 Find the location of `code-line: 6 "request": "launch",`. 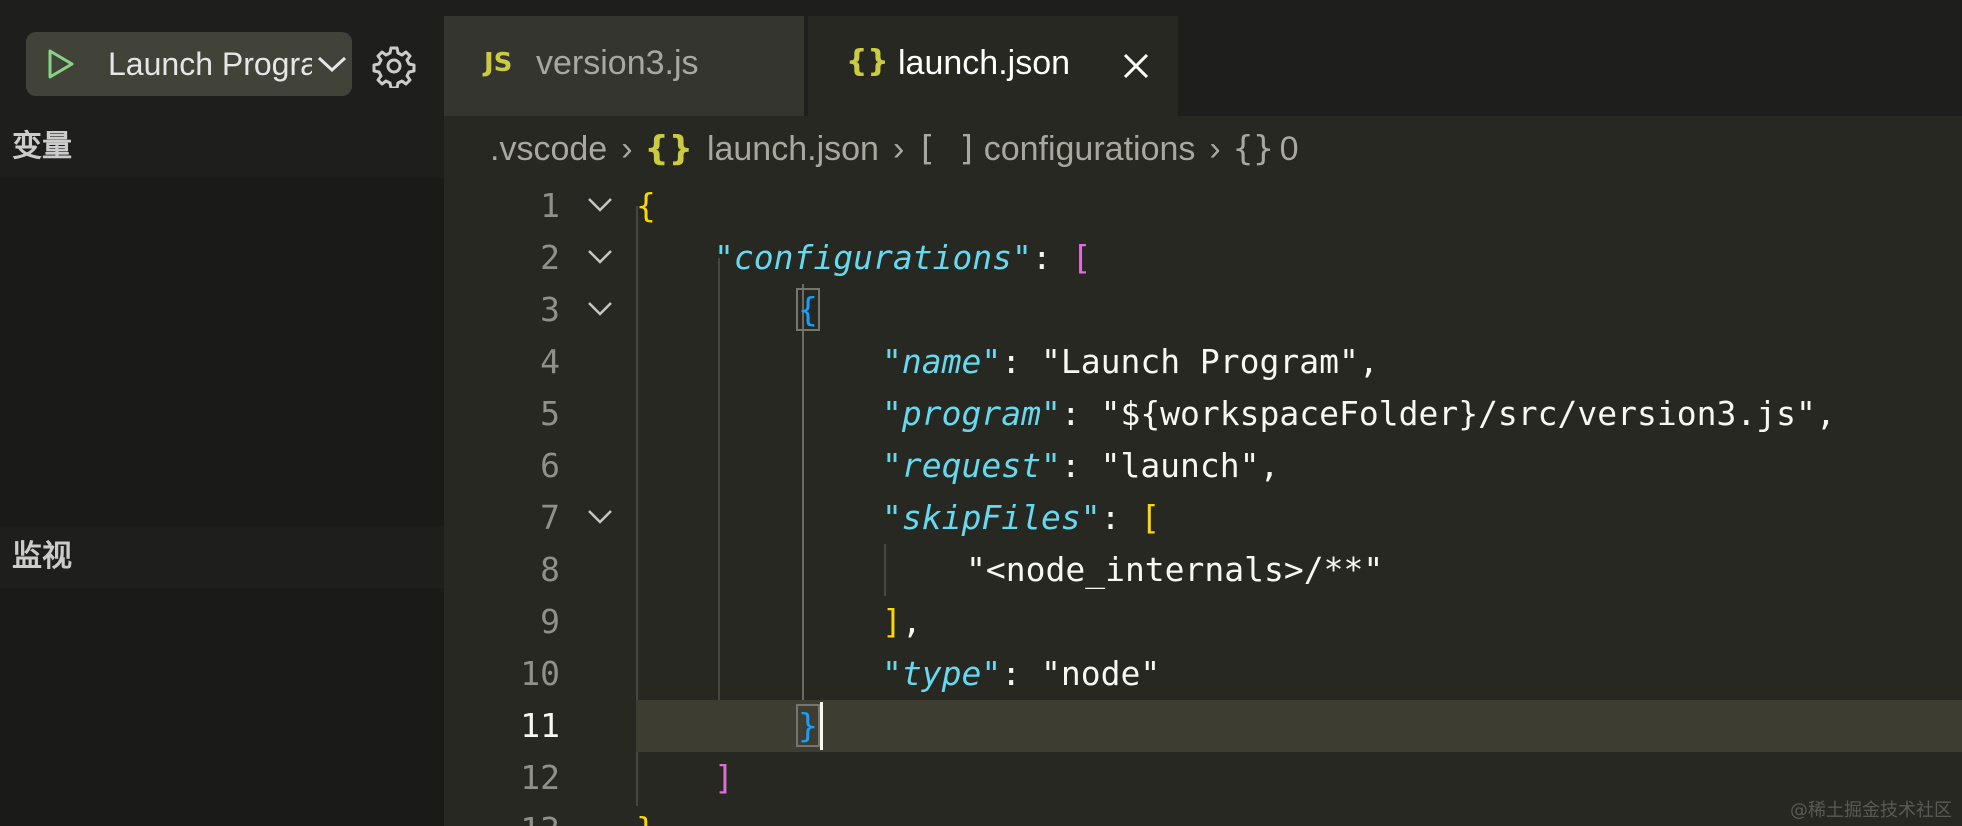

code-line: 6 "request": "launch", is located at coordinates (1203, 466).